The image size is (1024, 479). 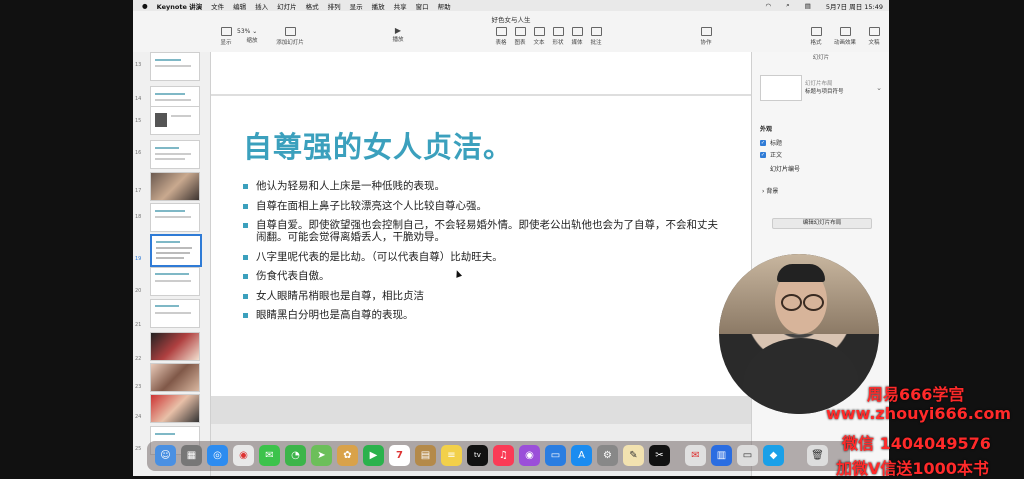 What do you see at coordinates (261, 6) in the screenshot?
I see `menu-insert: 插入` at bounding box center [261, 6].